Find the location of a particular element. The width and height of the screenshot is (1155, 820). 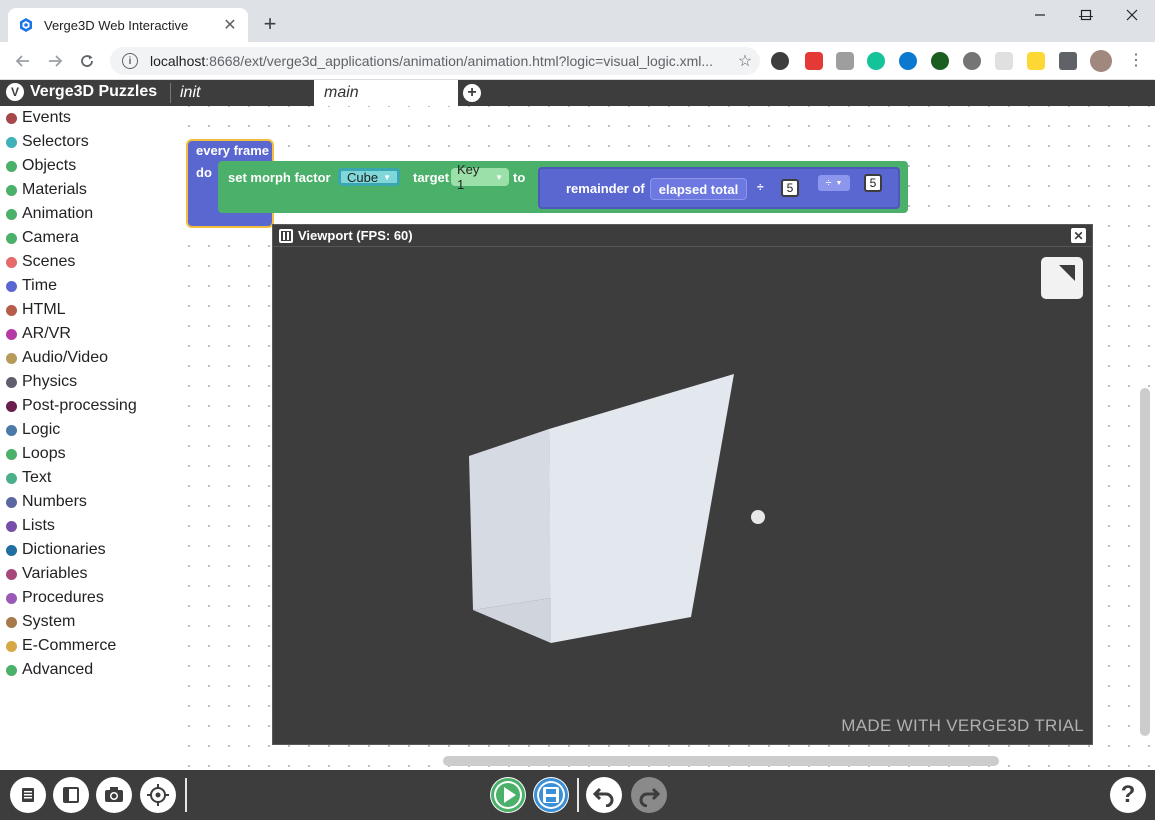

extensions-puzzle-icon is located at coordinates (1068, 61).